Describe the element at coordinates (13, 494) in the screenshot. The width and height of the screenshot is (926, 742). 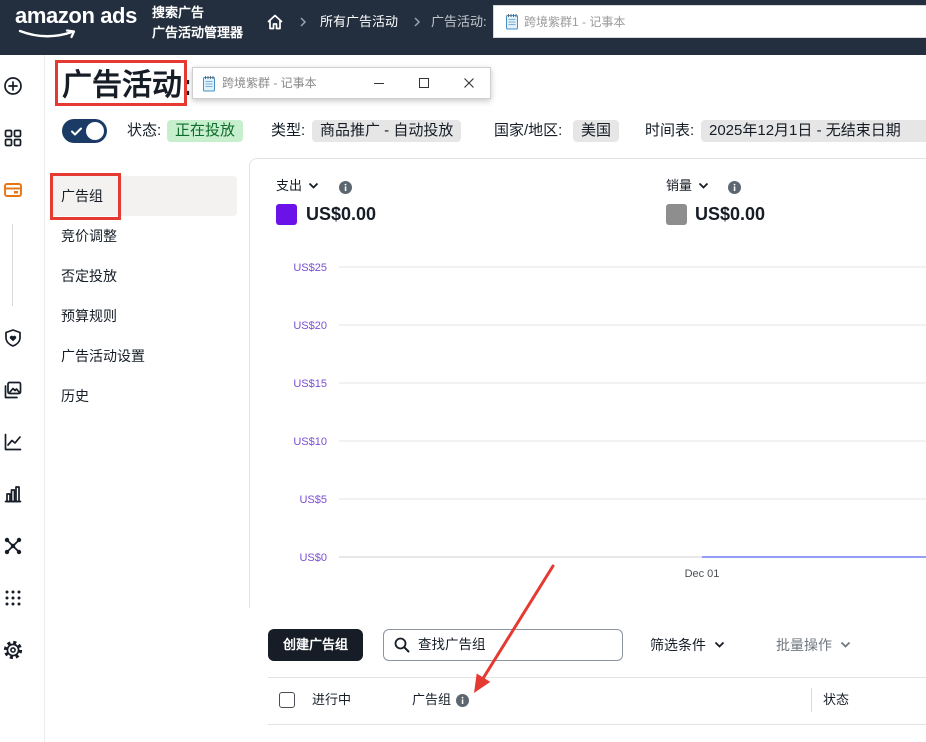
I see `bar-chart-icon` at that location.